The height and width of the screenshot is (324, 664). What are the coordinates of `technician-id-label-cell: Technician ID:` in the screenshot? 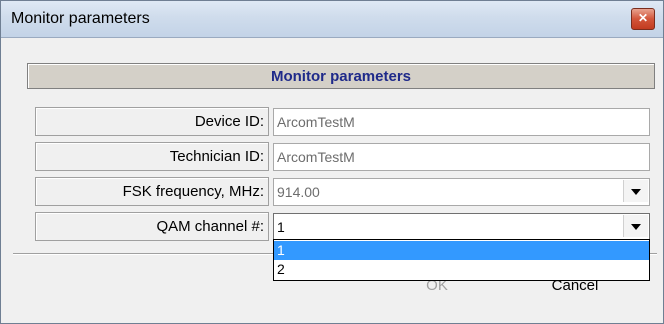 It's located at (152, 156).